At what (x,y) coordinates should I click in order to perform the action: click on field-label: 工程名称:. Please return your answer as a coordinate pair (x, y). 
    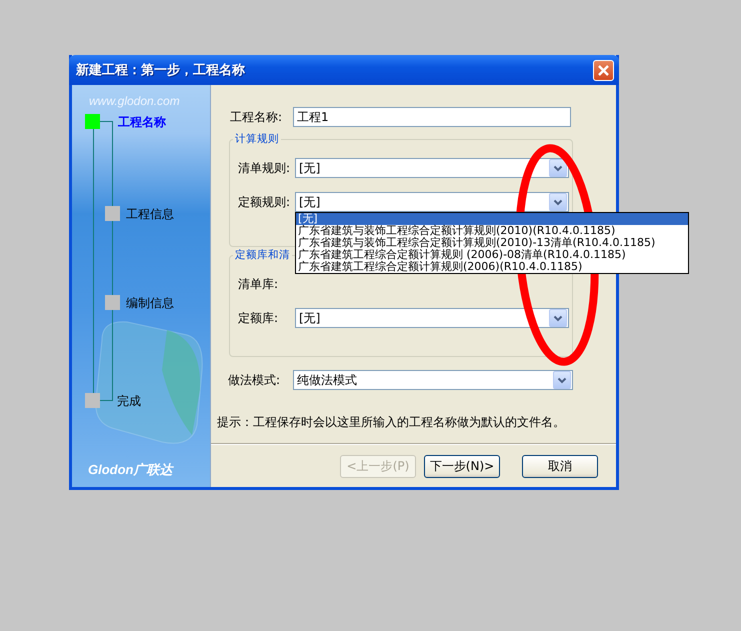
    Looking at the image, I should click on (257, 117).